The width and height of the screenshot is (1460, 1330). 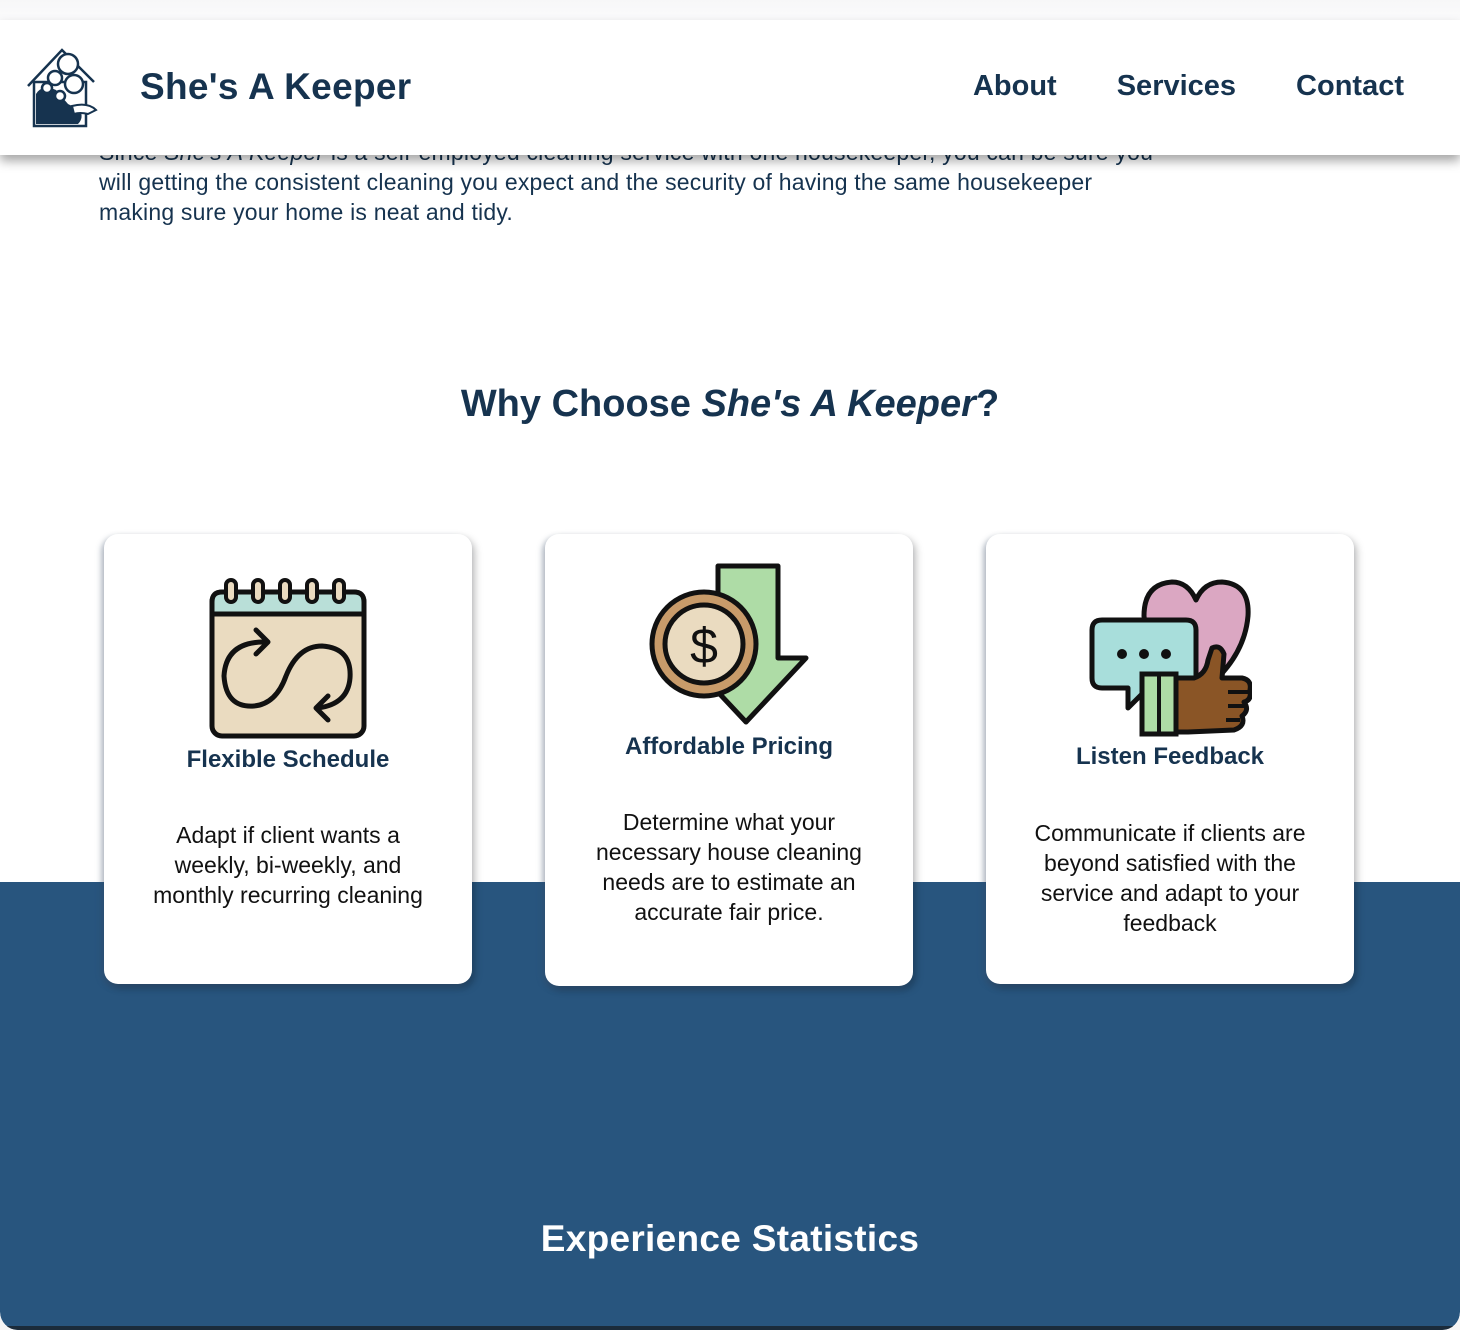 What do you see at coordinates (1170, 658) in the screenshot?
I see `feedback-thumbs-up-icon` at bounding box center [1170, 658].